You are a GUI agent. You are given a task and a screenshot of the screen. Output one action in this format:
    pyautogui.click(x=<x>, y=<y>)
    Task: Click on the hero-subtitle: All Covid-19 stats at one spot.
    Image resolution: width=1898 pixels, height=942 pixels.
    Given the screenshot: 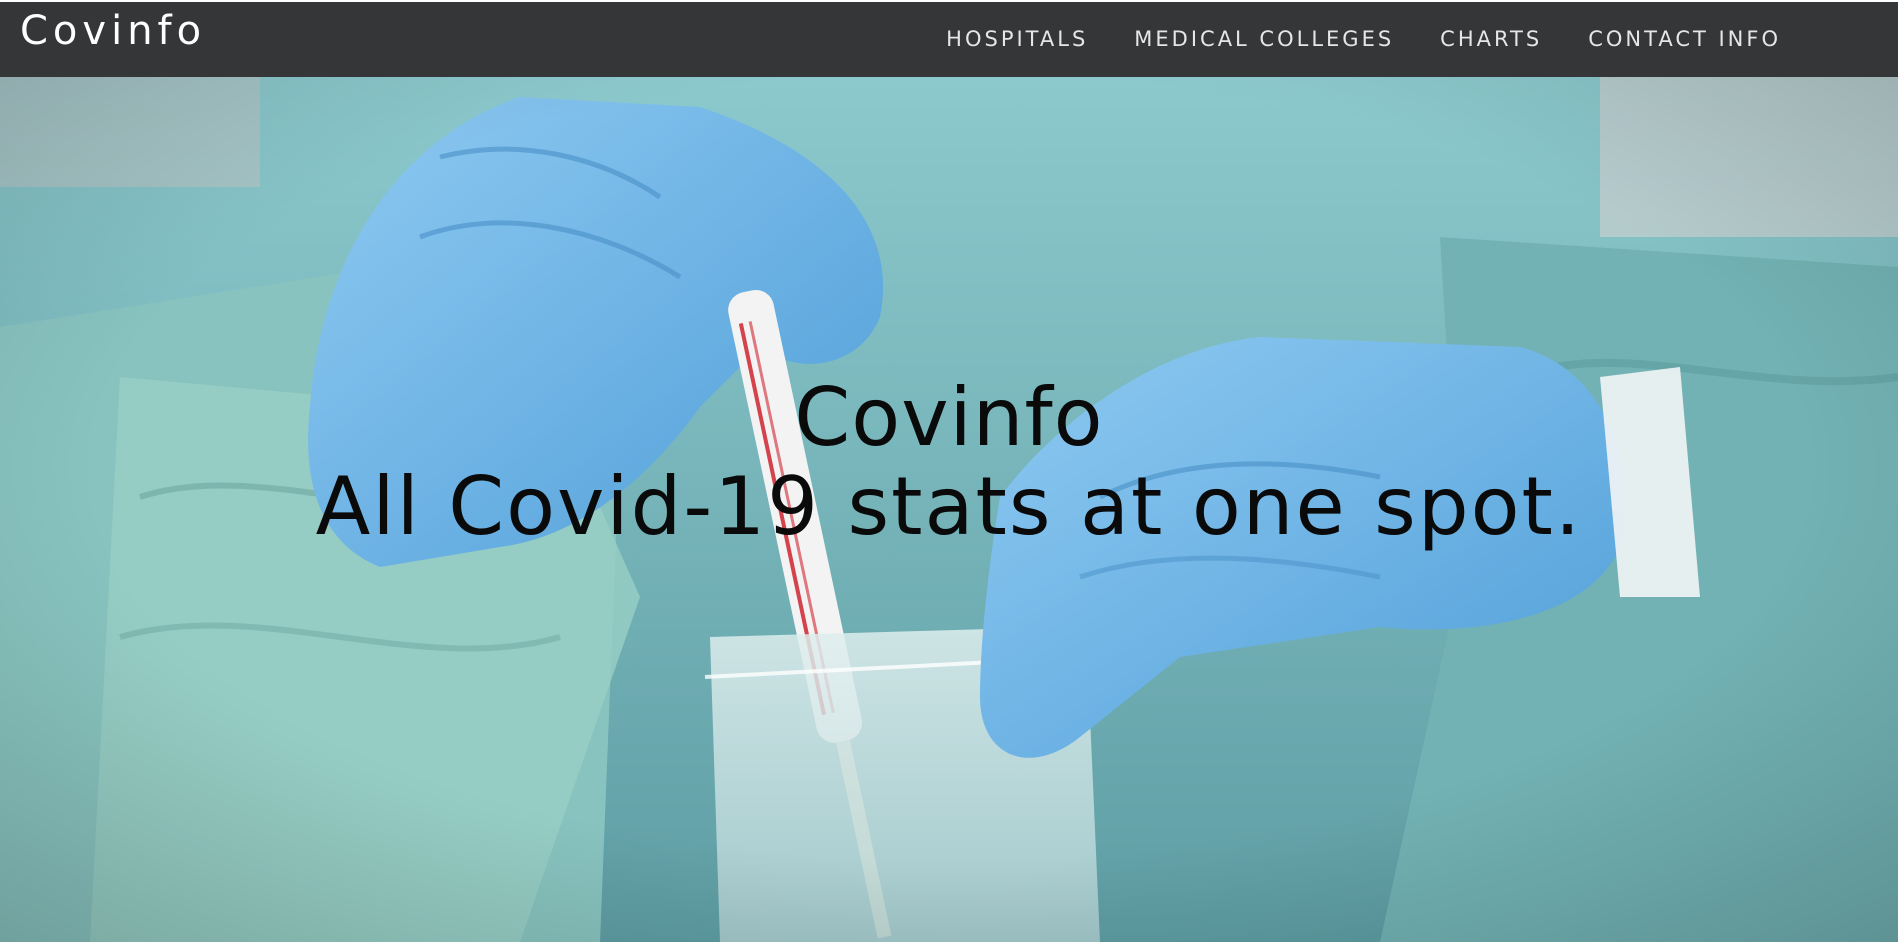 What is the action you would take?
    pyautogui.click(x=949, y=506)
    